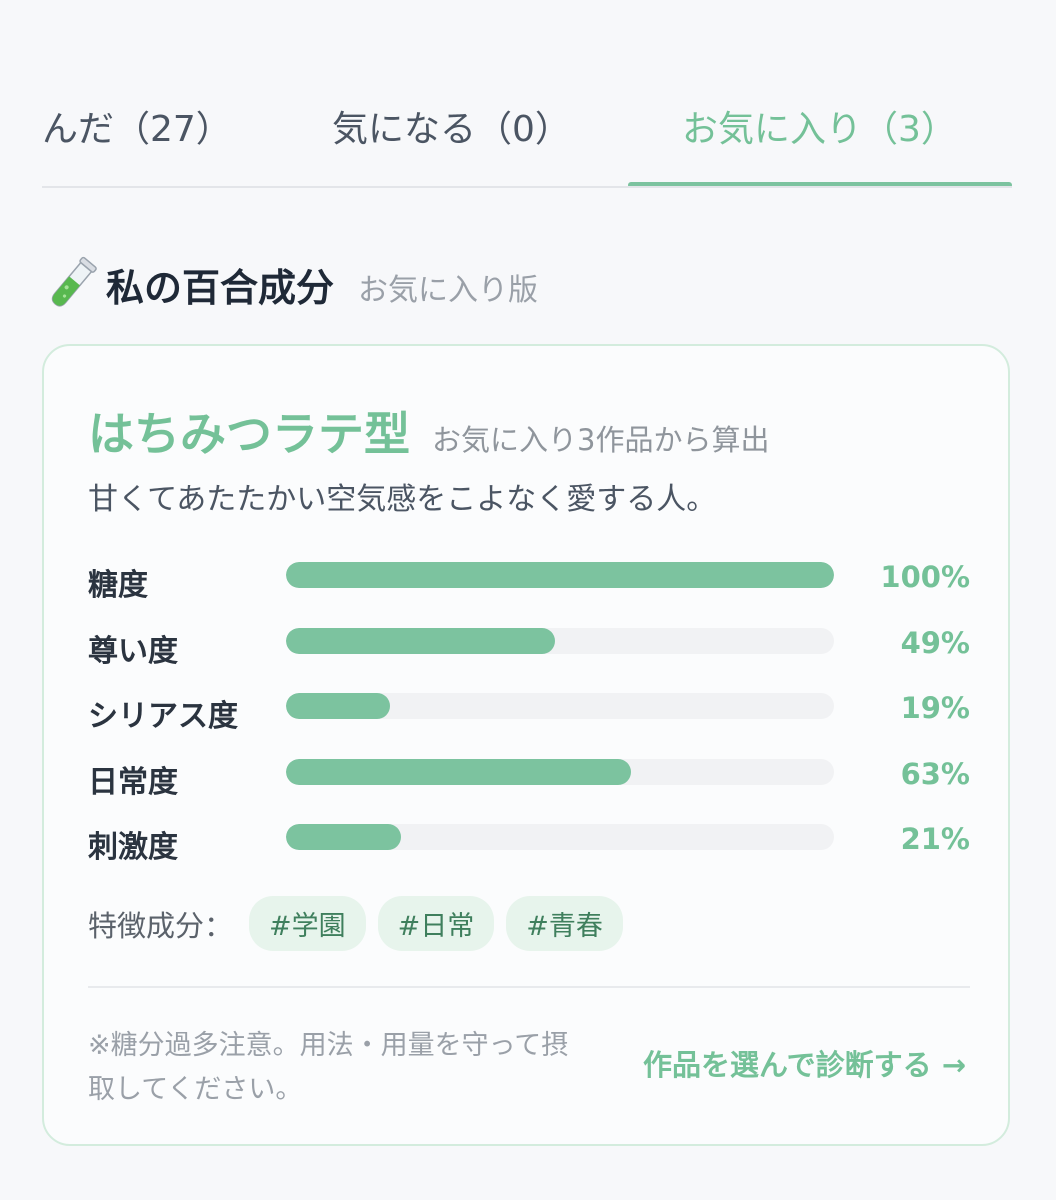  What do you see at coordinates (307, 923) in the screenshot?
I see `trait-tag: #学園` at bounding box center [307, 923].